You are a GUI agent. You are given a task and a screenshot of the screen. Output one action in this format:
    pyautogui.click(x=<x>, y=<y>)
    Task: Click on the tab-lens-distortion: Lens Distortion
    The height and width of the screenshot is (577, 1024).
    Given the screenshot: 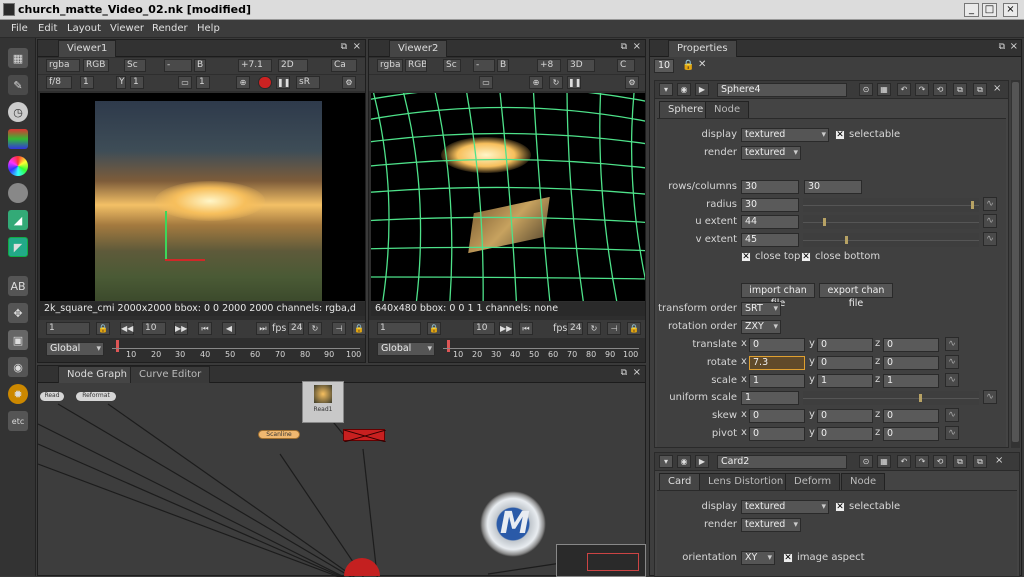 What is the action you would take?
    pyautogui.click(x=746, y=481)
    